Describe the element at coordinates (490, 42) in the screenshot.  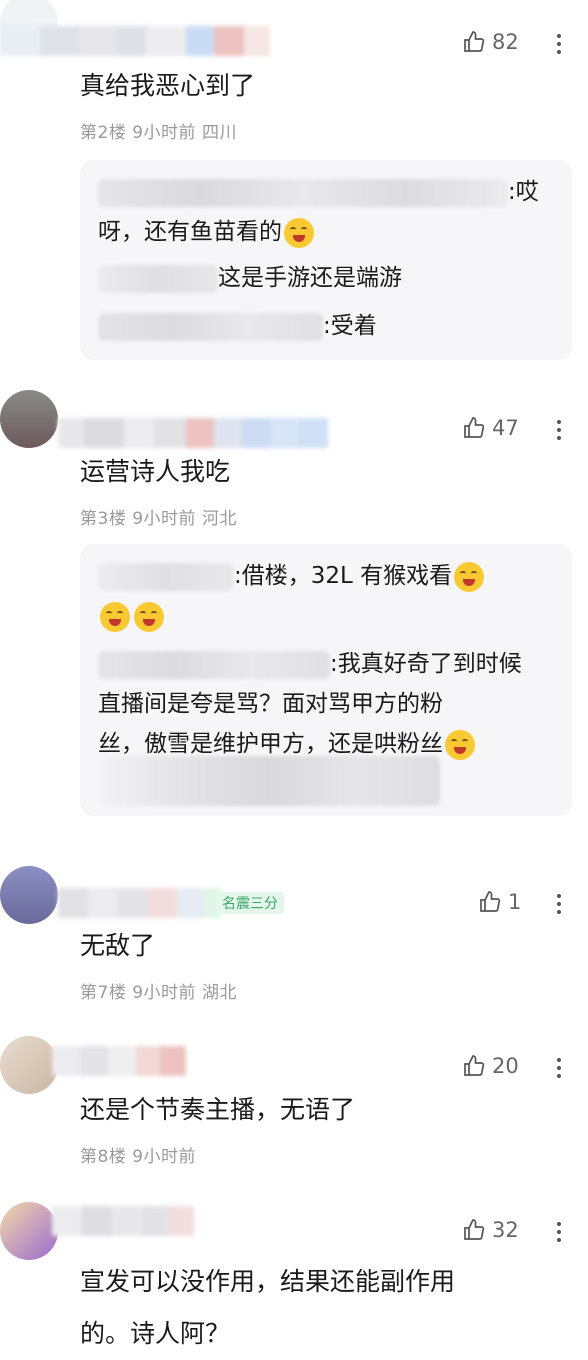
I see `like-button: 82` at that location.